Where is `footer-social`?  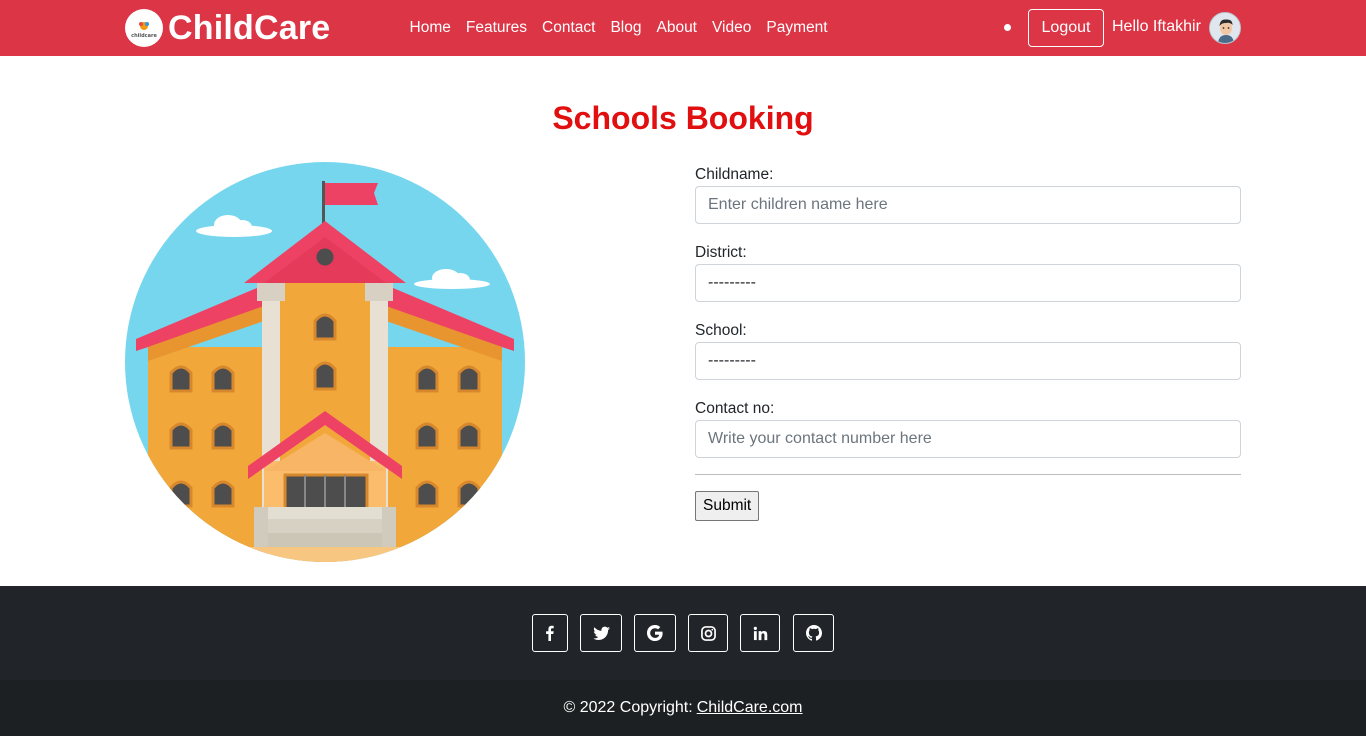
footer-social is located at coordinates (683, 633).